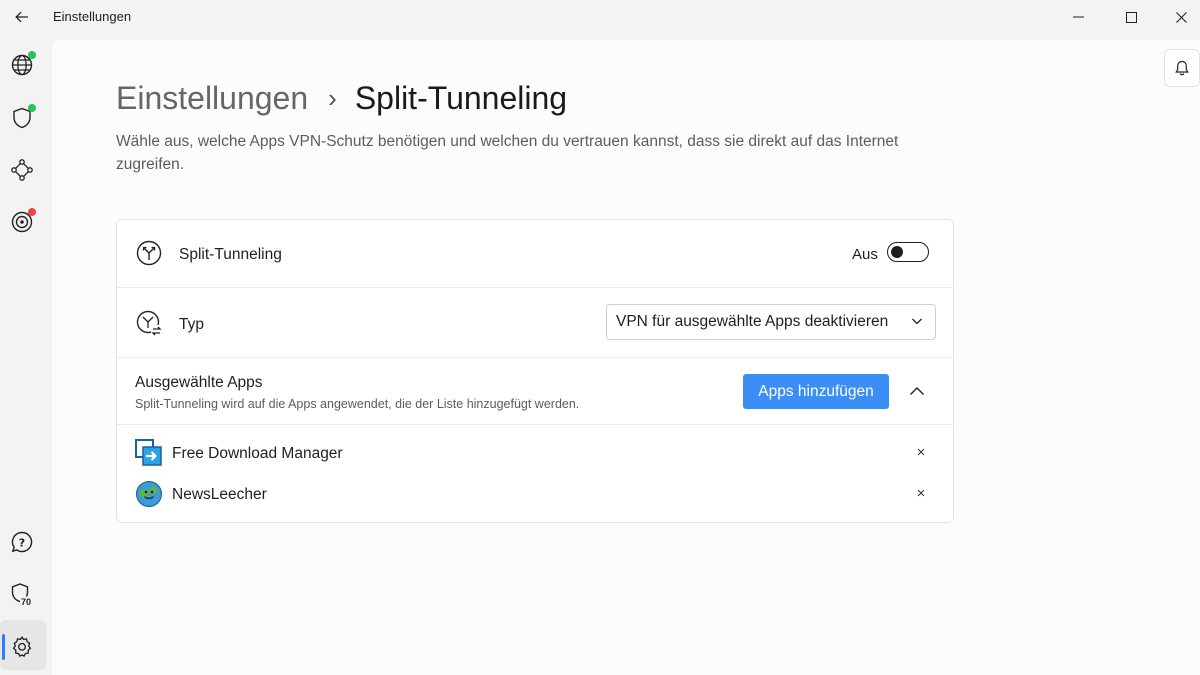 The width and height of the screenshot is (1200, 675). What do you see at coordinates (535, 453) in the screenshot?
I see `list-item: Free Download Manager ×` at bounding box center [535, 453].